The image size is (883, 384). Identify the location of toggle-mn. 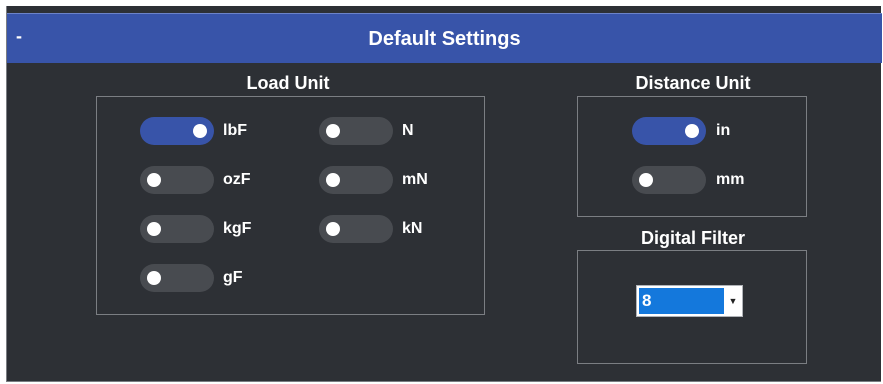
(356, 180).